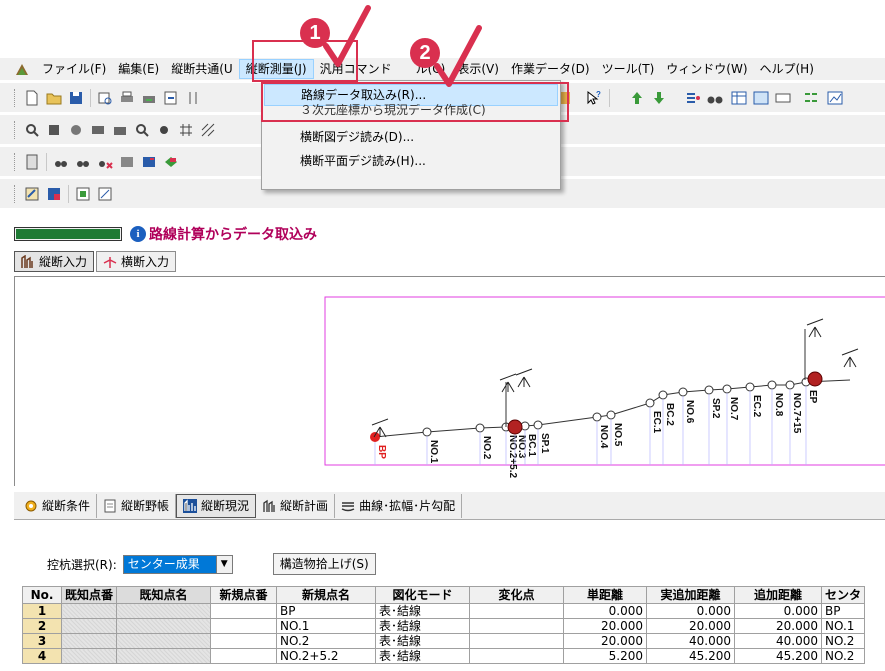  Describe the element at coordinates (605, 656) in the screenshot. I see `distance-cell: 5.200` at that location.